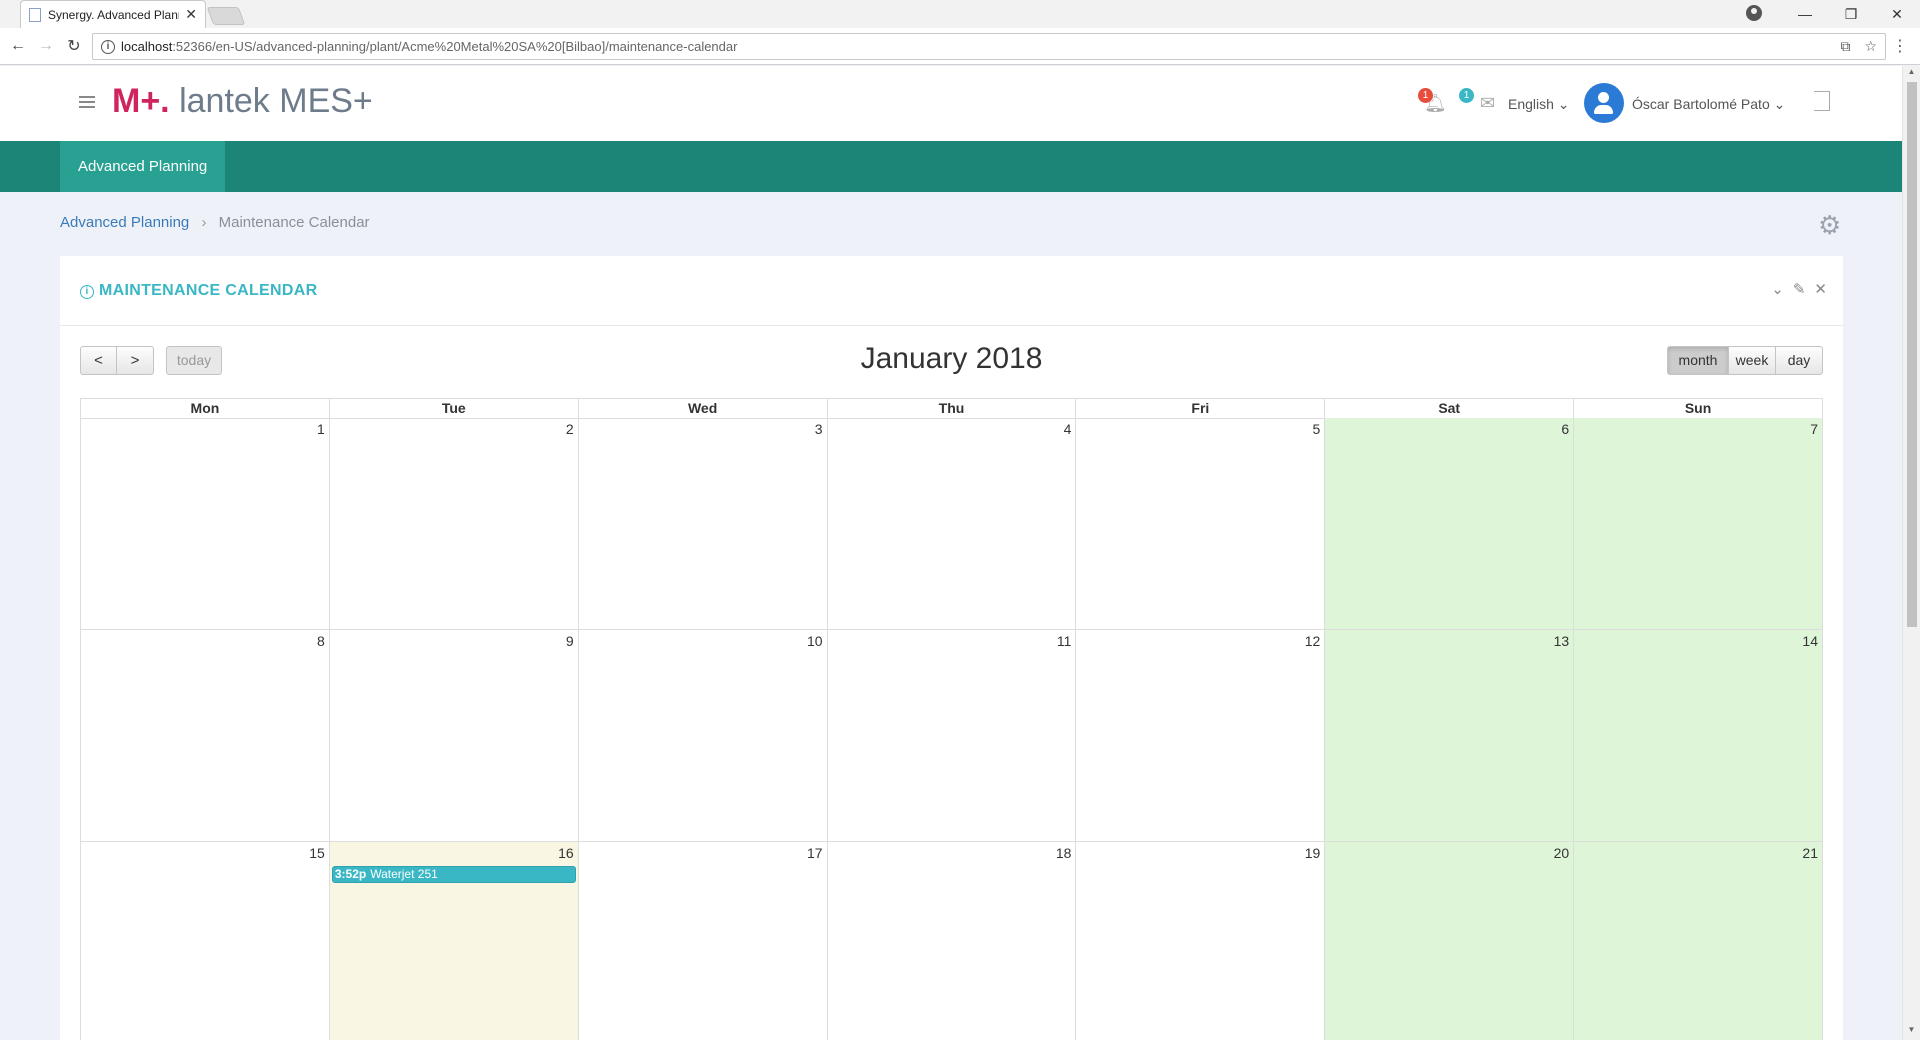 Image resolution: width=1920 pixels, height=1040 pixels. I want to click on app-logo: M+. lantek MES+, so click(242, 101).